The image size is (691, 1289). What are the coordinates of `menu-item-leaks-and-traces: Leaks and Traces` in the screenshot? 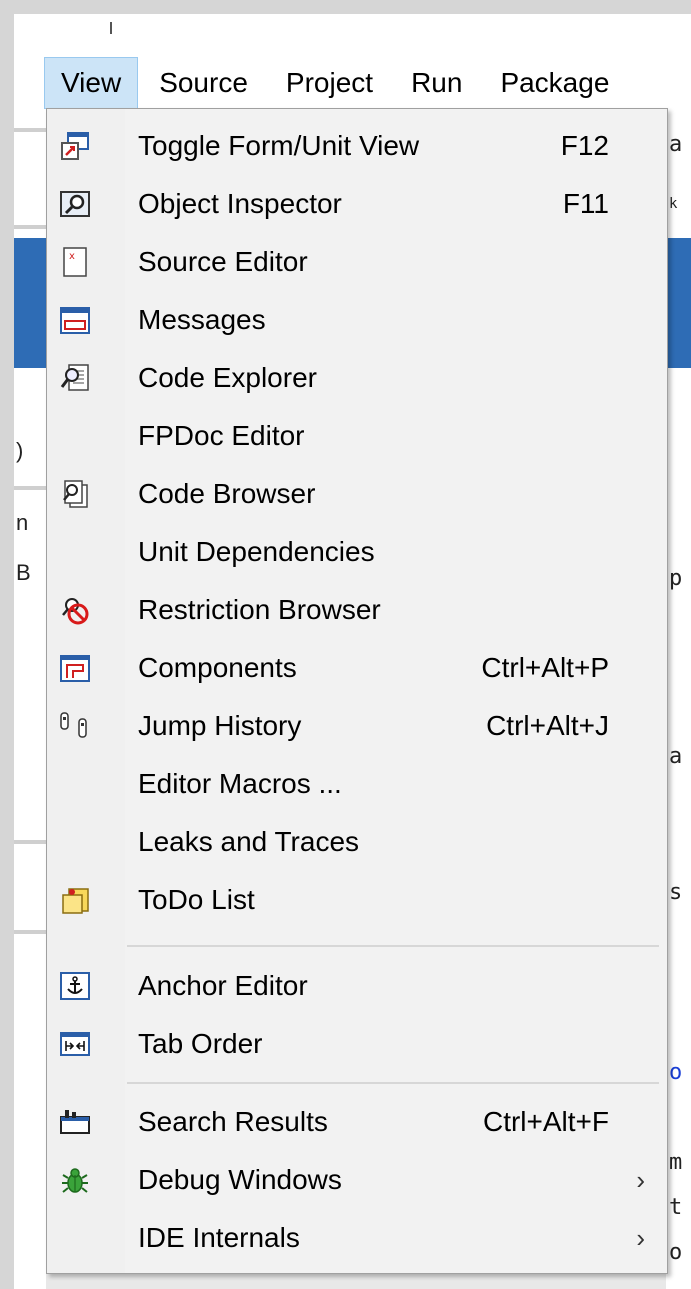 It's located at (357, 842).